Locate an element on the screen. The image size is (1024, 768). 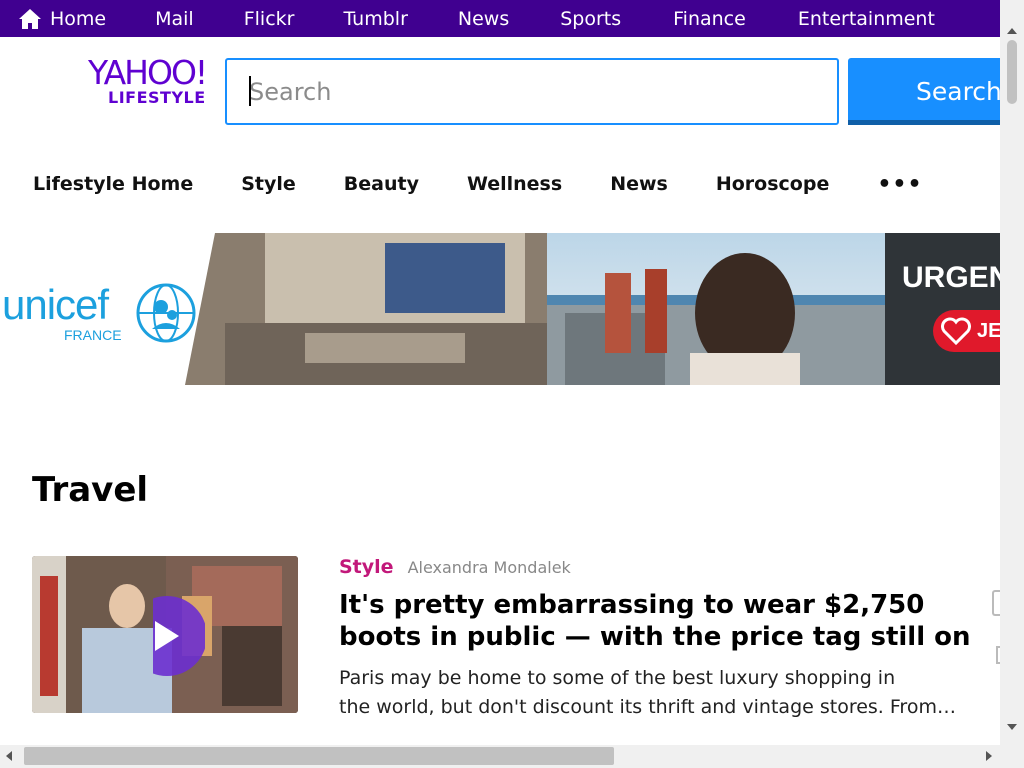
horizontal-scroll-thumb is located at coordinates (319, 756).